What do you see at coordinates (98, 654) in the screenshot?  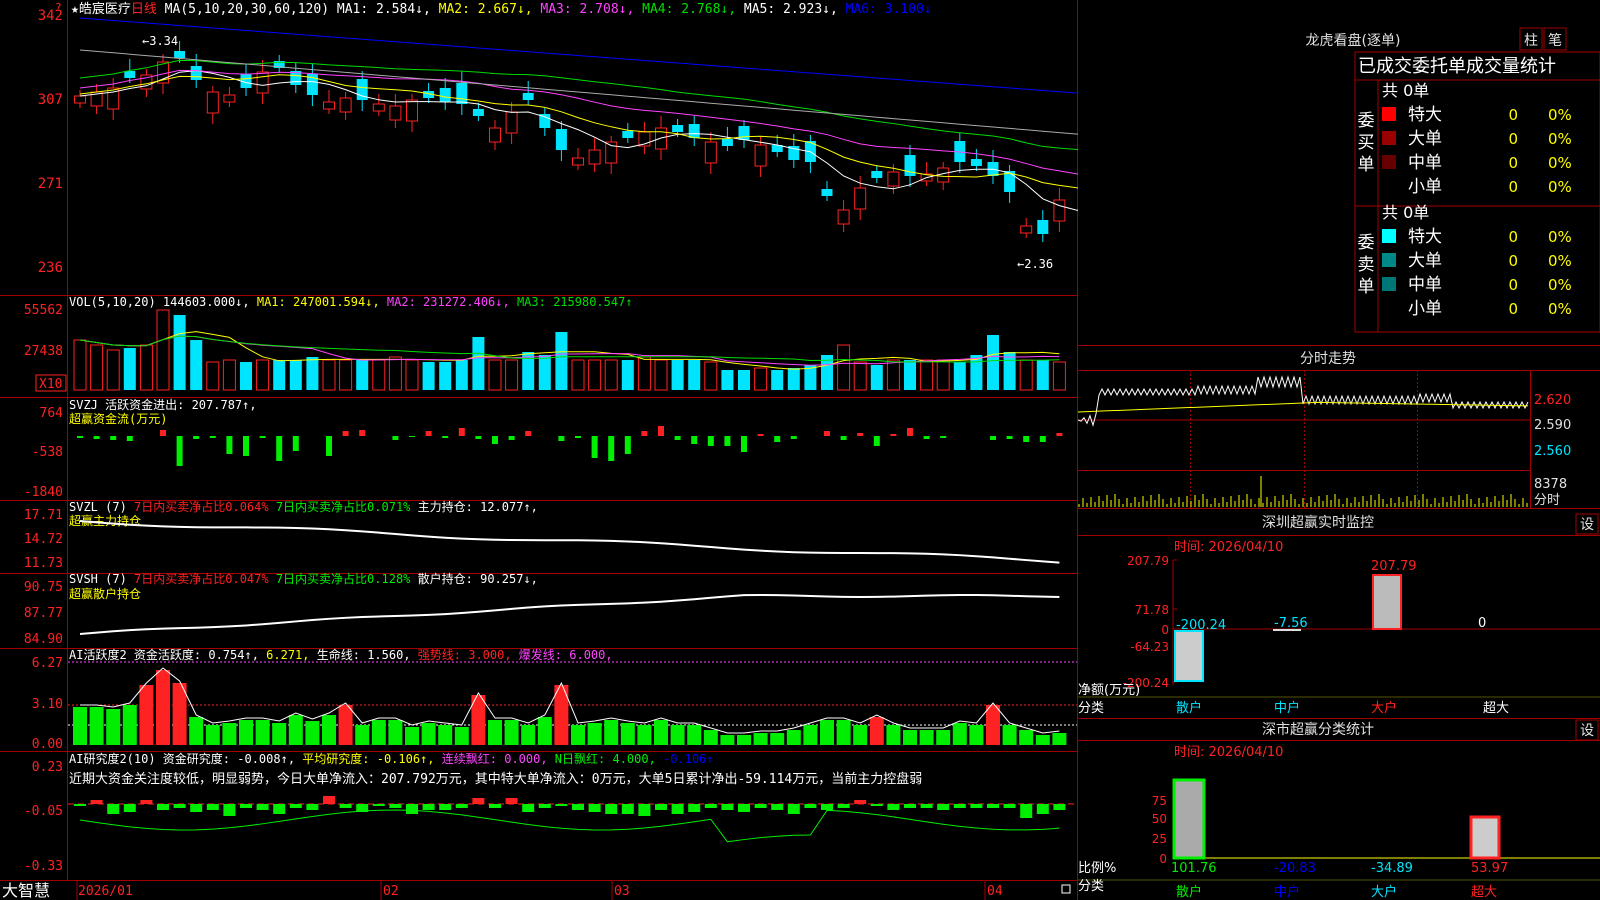 I see `legend-part: AI活跃度2` at bounding box center [98, 654].